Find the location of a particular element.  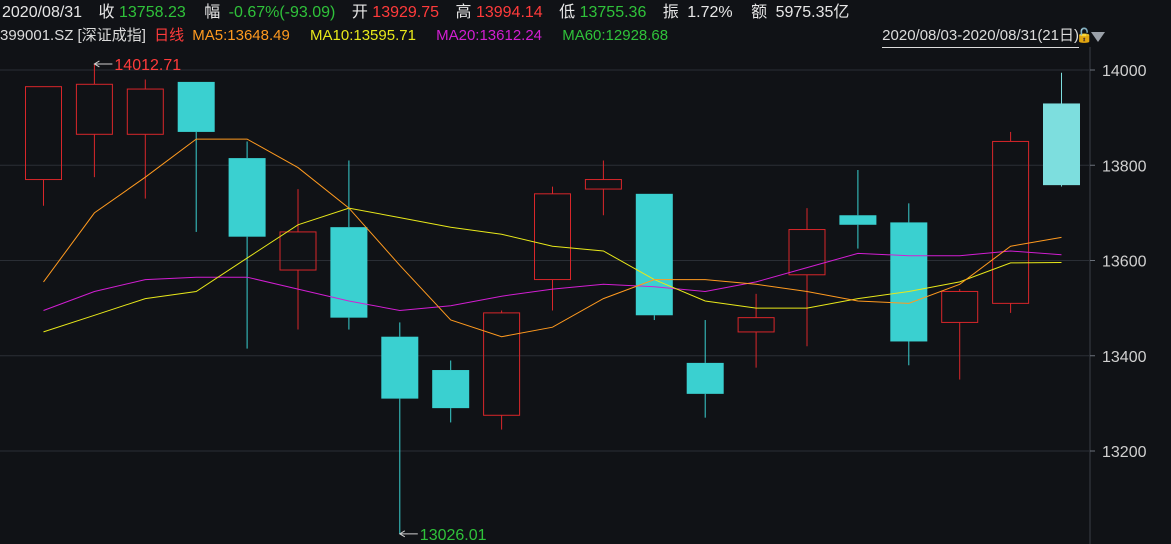

low-value-label: 13026.01 is located at coordinates (453, 535).